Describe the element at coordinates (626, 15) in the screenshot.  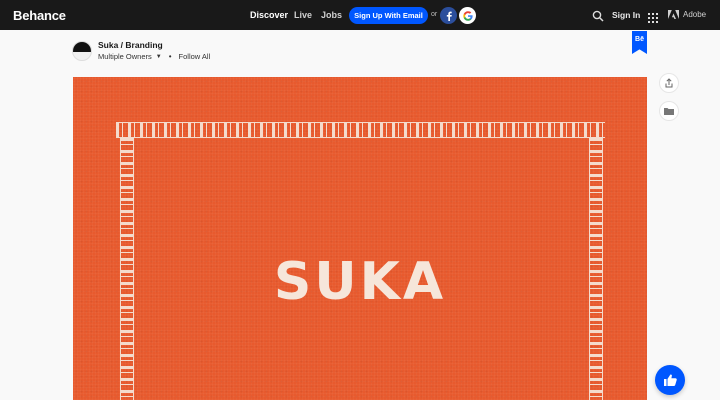
I see `sign-in-link: Sign In` at that location.